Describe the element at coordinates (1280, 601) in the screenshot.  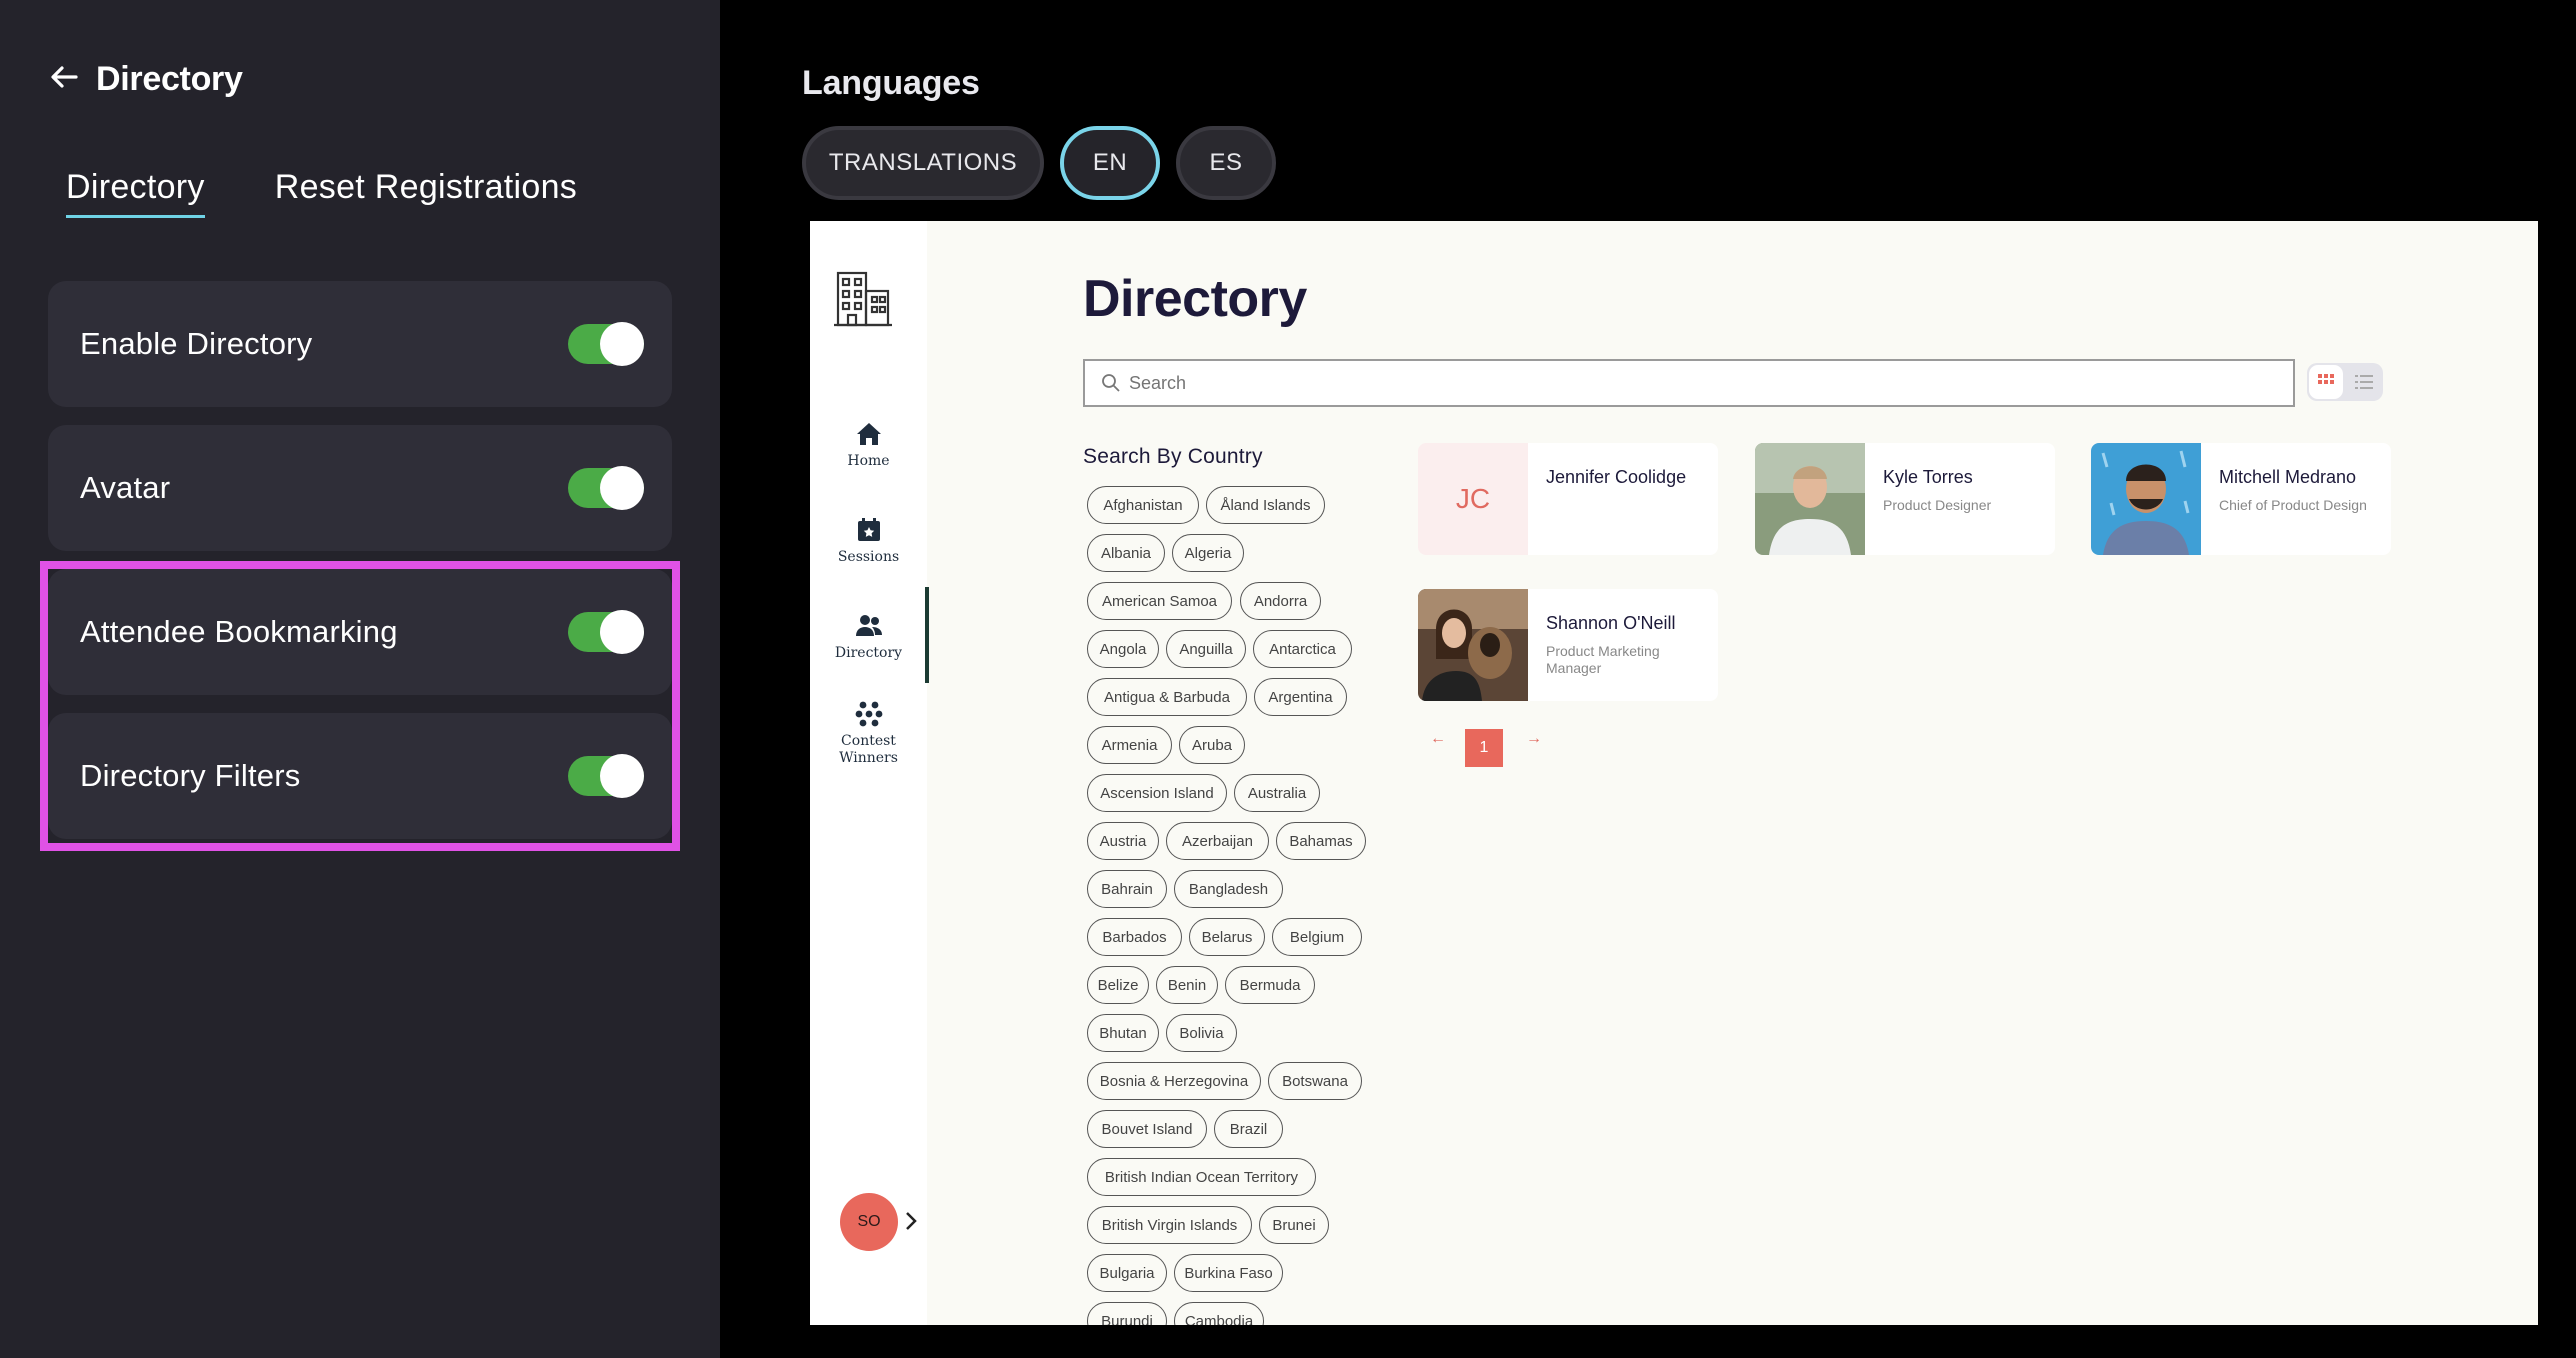
I see `country-chip: Andorra` at that location.